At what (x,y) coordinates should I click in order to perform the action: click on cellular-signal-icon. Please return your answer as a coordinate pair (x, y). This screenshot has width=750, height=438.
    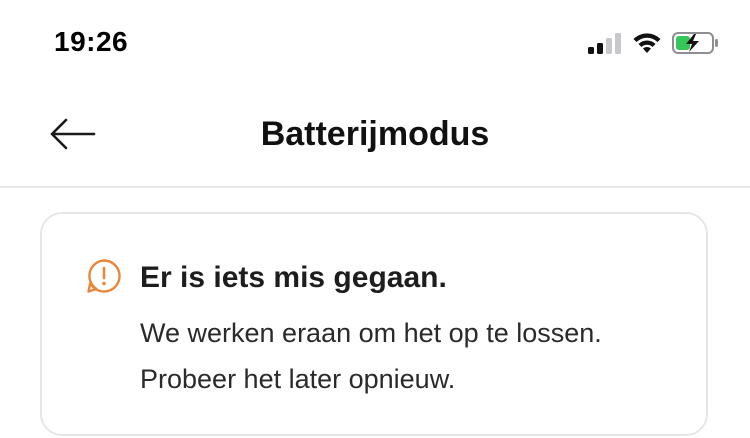
    Looking at the image, I should click on (605, 45).